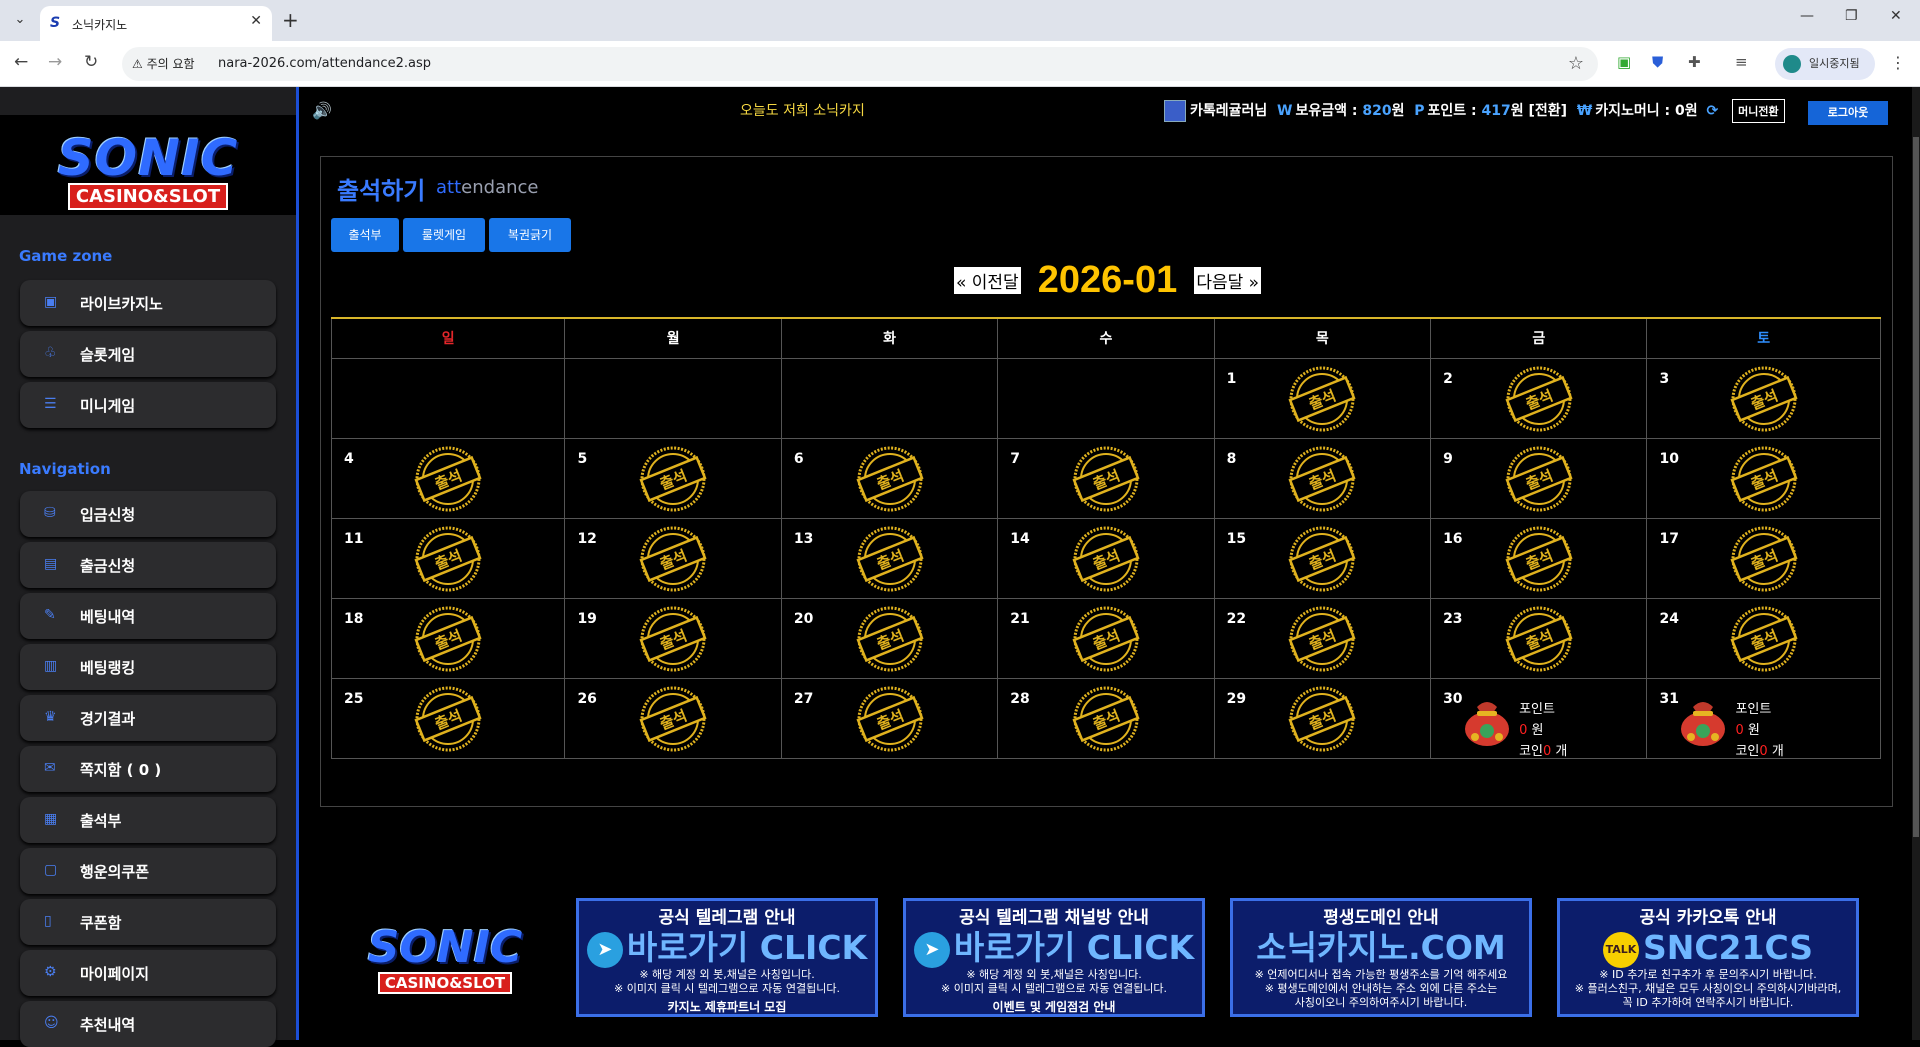 The height and width of the screenshot is (1047, 1920). What do you see at coordinates (50, 513) in the screenshot?
I see `deposit-icon: ⛁` at bounding box center [50, 513].